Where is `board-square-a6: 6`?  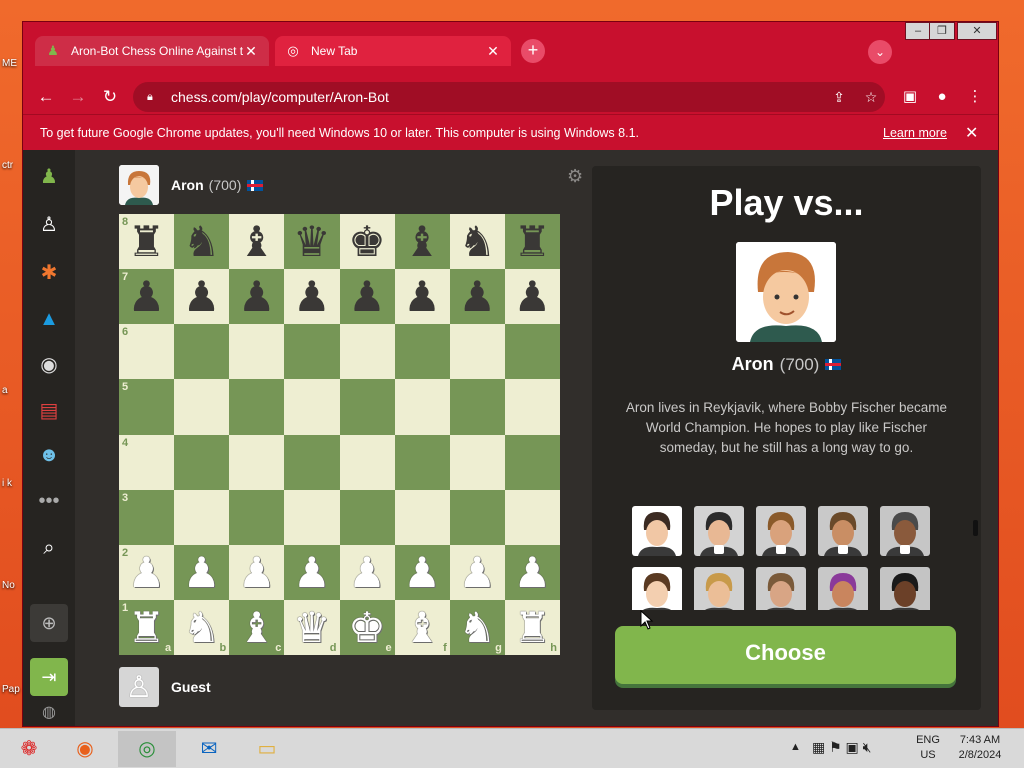
board-square-a6: 6 is located at coordinates (147, 352).